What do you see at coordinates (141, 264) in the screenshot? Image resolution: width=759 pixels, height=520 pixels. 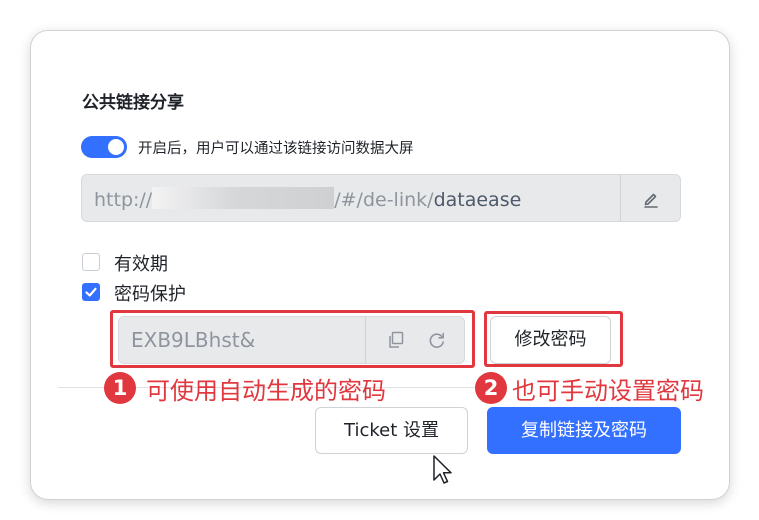 I see `validity-label: 有效期` at bounding box center [141, 264].